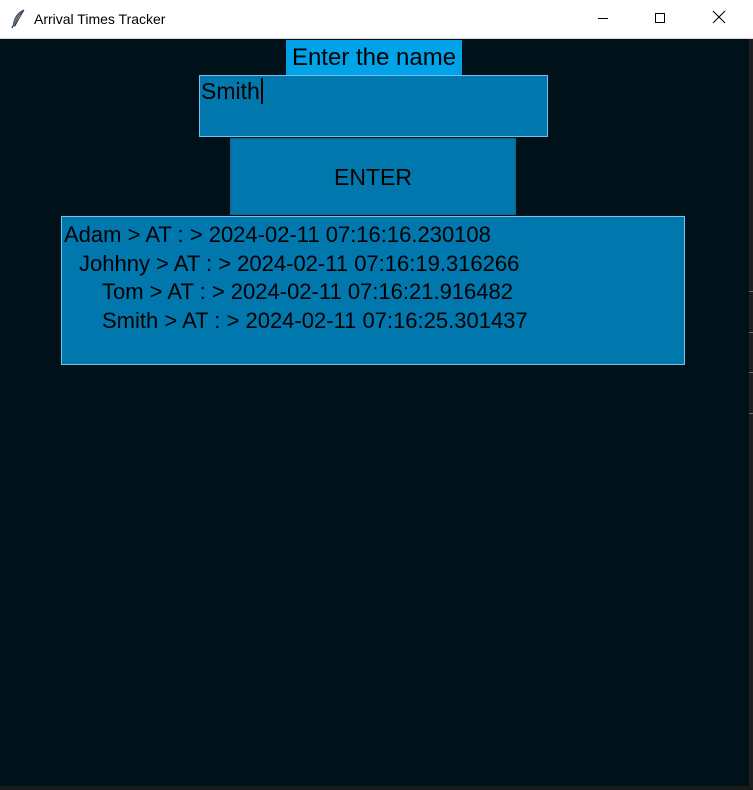  What do you see at coordinates (261, 91) in the screenshot?
I see `text-cursor` at bounding box center [261, 91].